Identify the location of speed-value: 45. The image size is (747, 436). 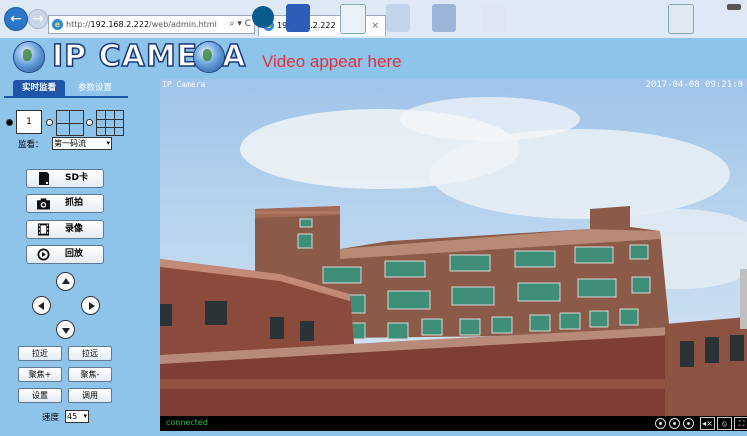
(72, 416).